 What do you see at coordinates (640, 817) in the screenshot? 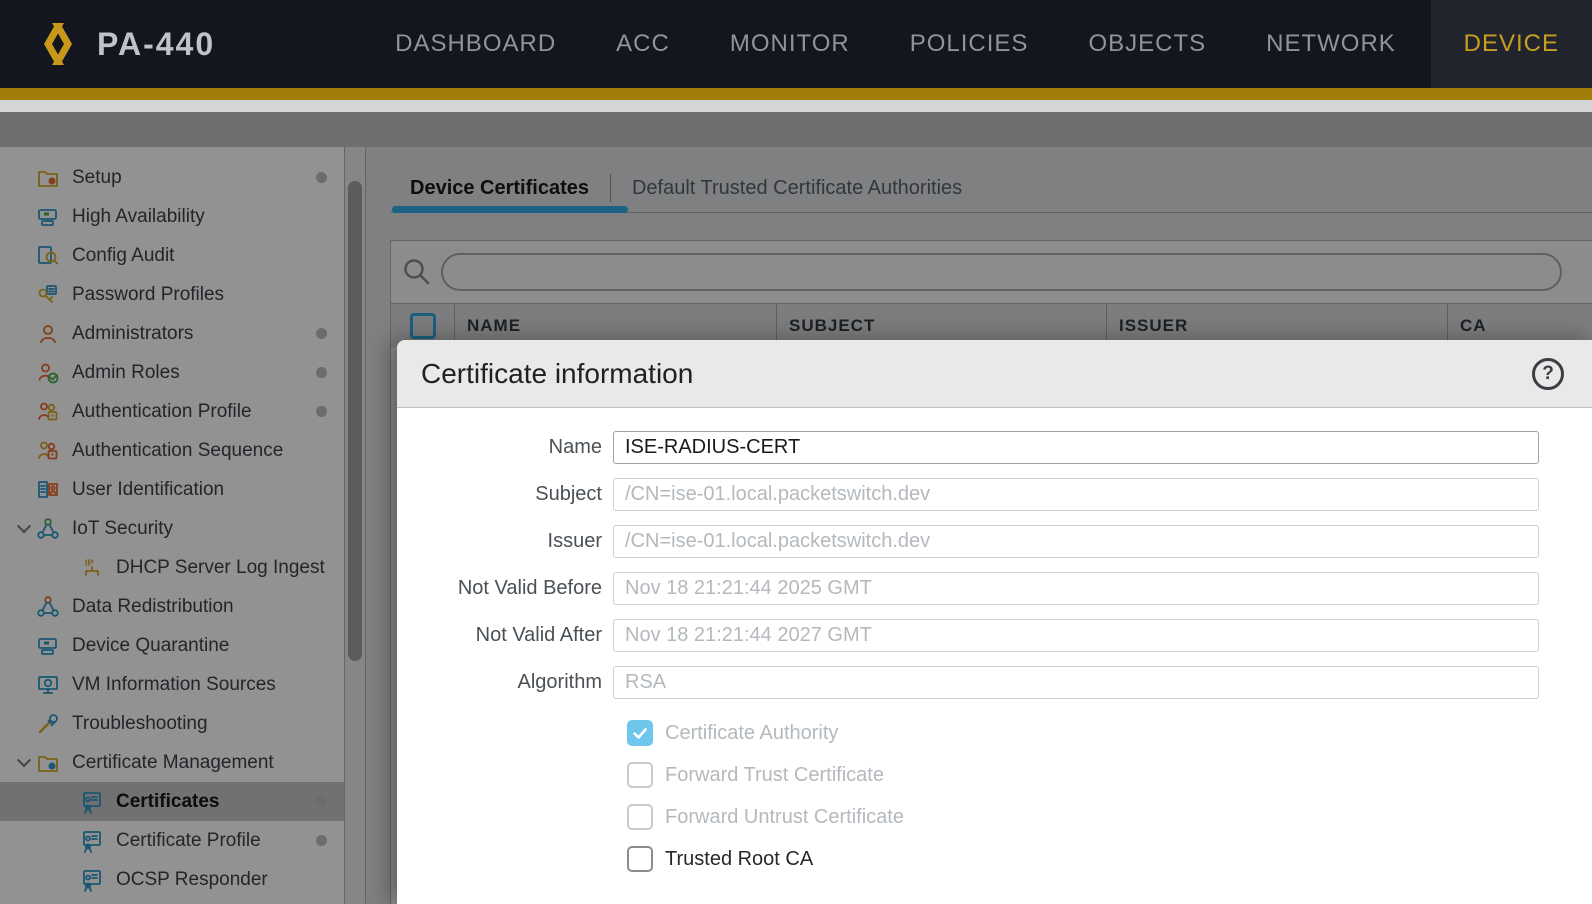
I see `forward-untrust-certificate-checkbox` at bounding box center [640, 817].